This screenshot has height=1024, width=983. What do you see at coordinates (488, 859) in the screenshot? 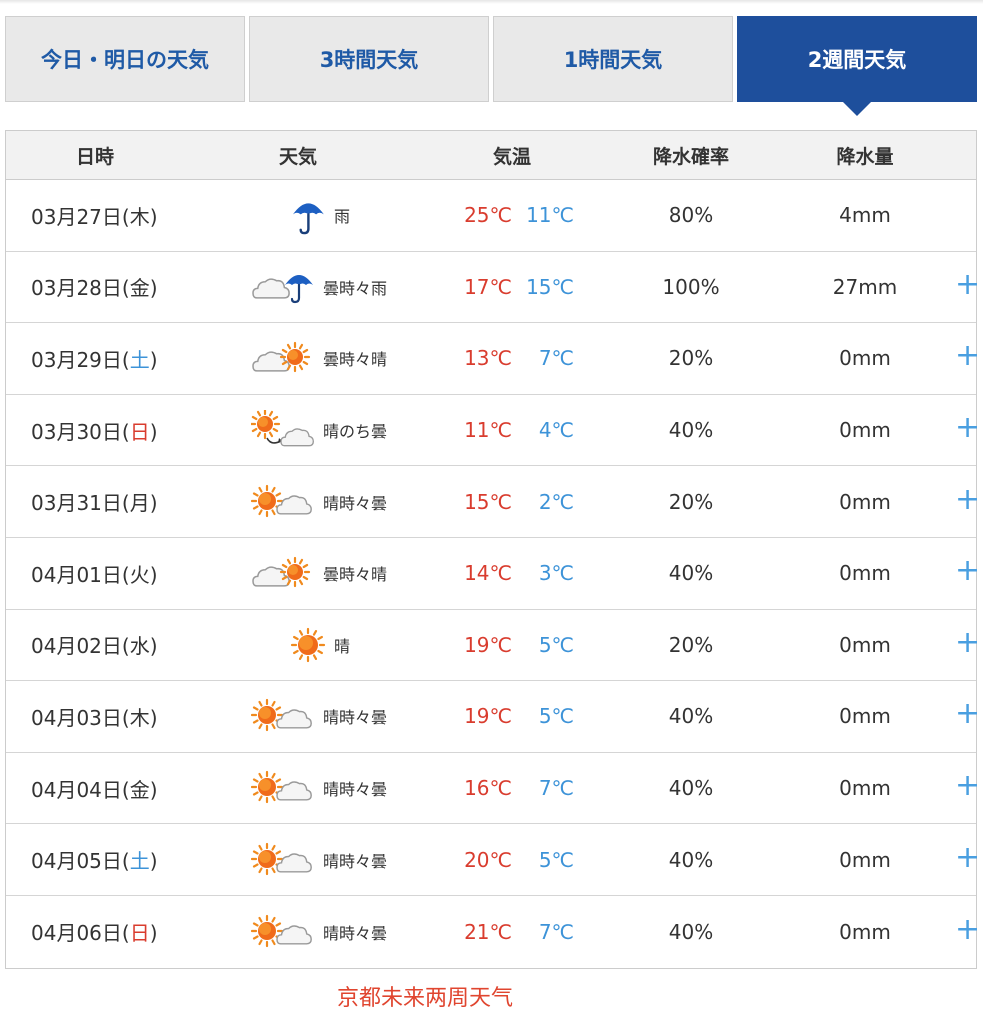
I see `high-temp: 20℃` at bounding box center [488, 859].